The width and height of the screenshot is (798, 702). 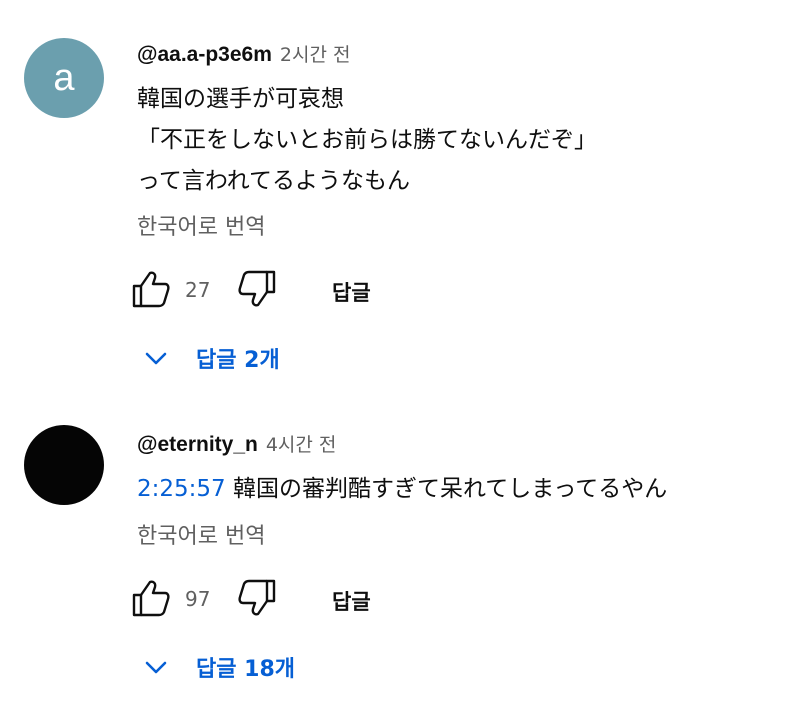 I want to click on comment-text: 韓国の審判酷すぎて呆れてしまってるやん, so click(x=446, y=489).